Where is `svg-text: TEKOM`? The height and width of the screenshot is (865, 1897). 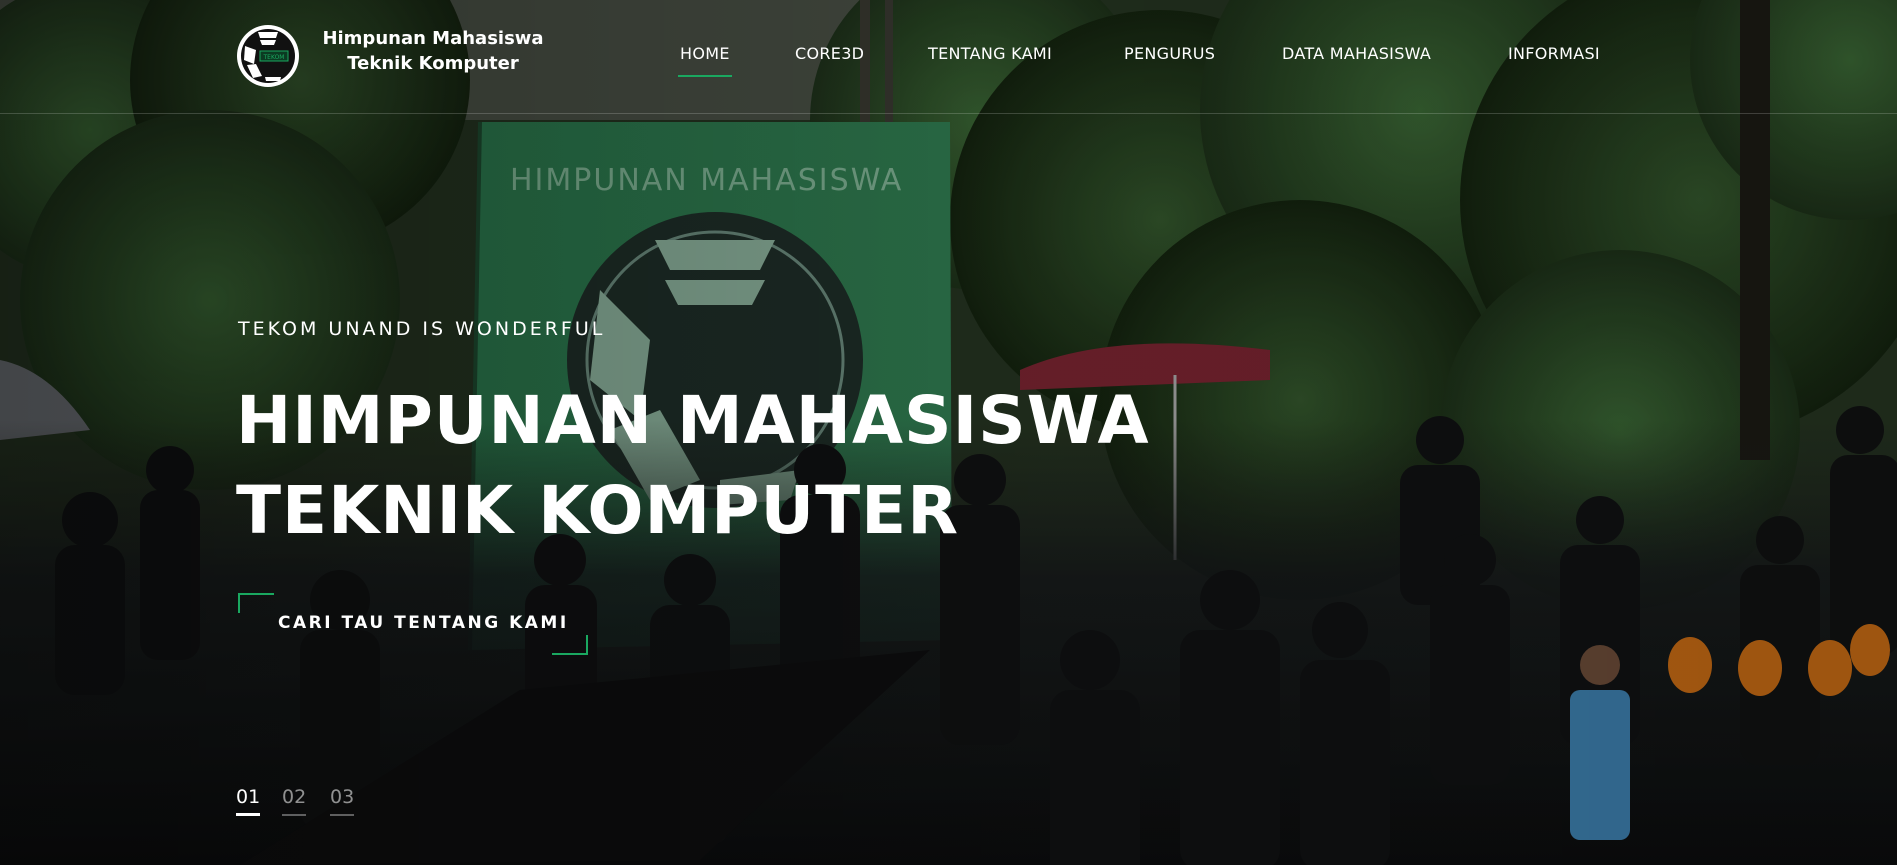 svg-text: TEKOM is located at coordinates (274, 57).